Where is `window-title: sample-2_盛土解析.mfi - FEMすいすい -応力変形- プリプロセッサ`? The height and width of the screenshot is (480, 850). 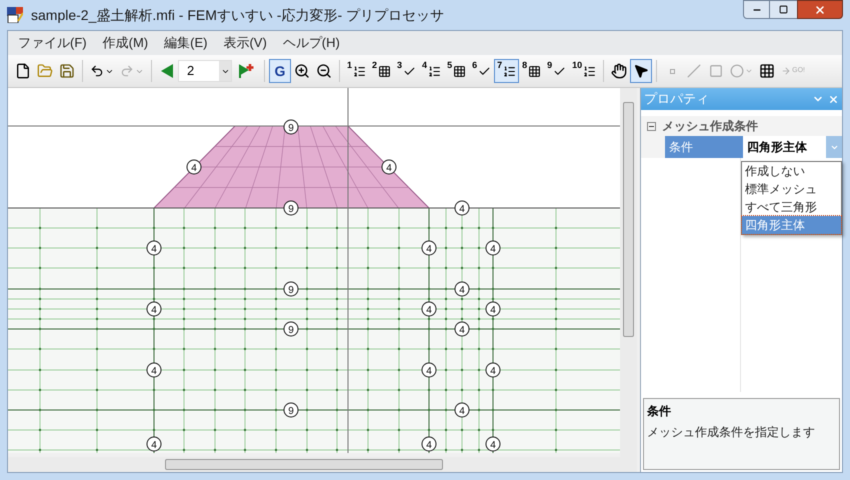 window-title: sample-2_盛土解析.mfi - FEMすいすい -応力変形- プリプロセッサ is located at coordinates (237, 15).